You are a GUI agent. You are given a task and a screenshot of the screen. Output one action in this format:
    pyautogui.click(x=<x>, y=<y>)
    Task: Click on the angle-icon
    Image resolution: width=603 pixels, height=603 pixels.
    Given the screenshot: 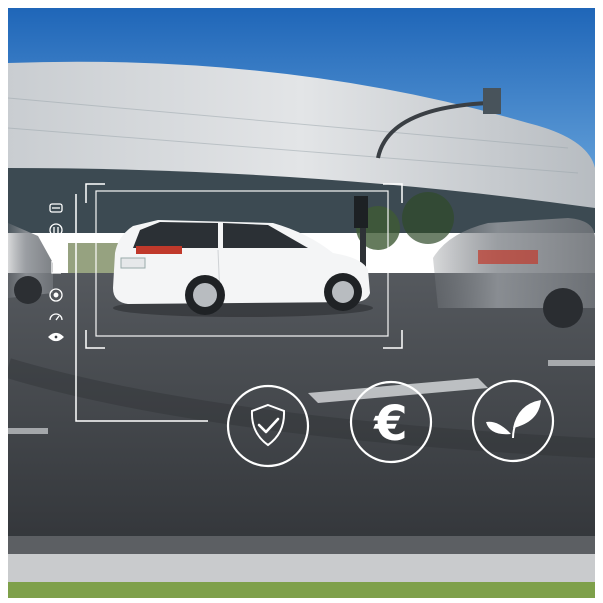 What is the action you would take?
    pyautogui.click(x=56, y=267)
    